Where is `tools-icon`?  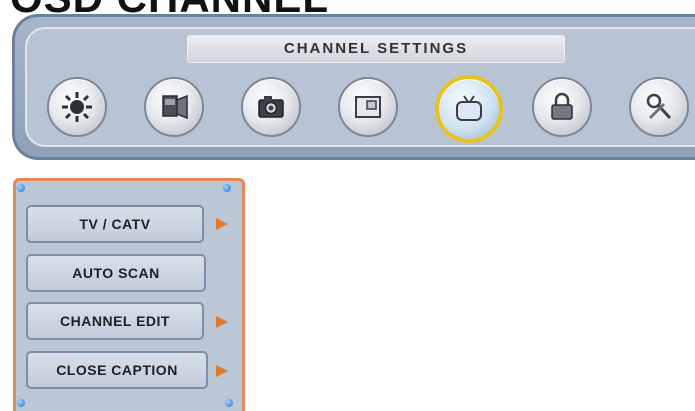 tools-icon is located at coordinates (659, 106).